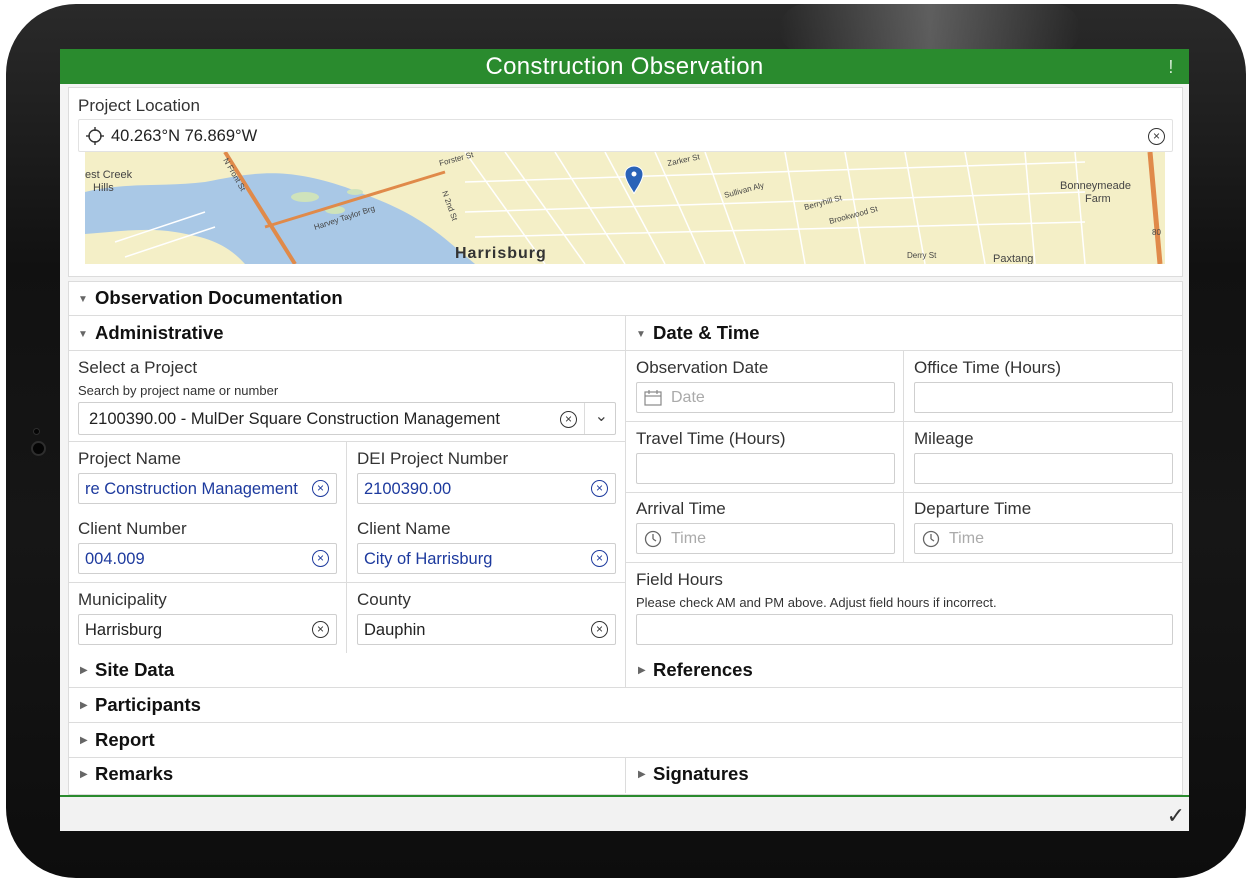  I want to click on client-number-label: Client Number, so click(132, 528).